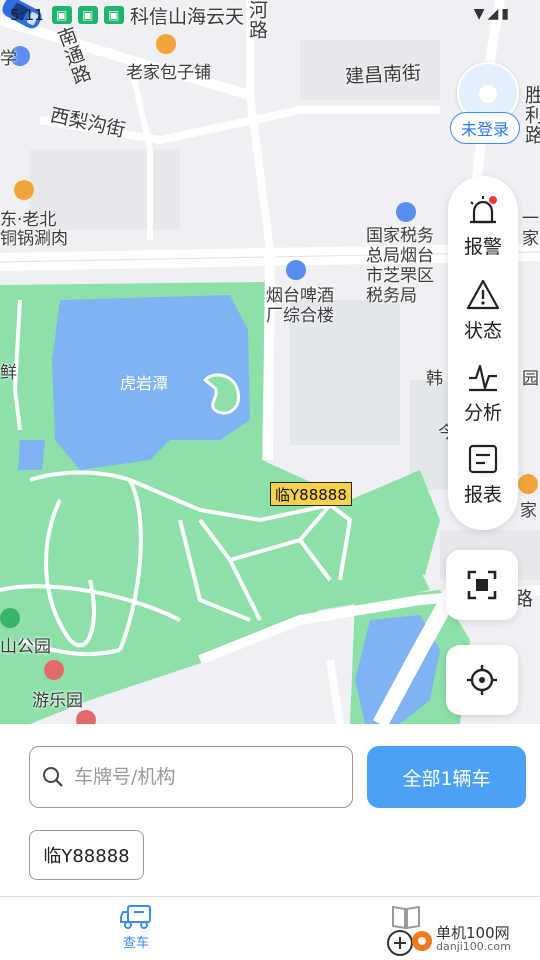  What do you see at coordinates (483, 232) in the screenshot?
I see `alarm-button: 报警` at bounding box center [483, 232].